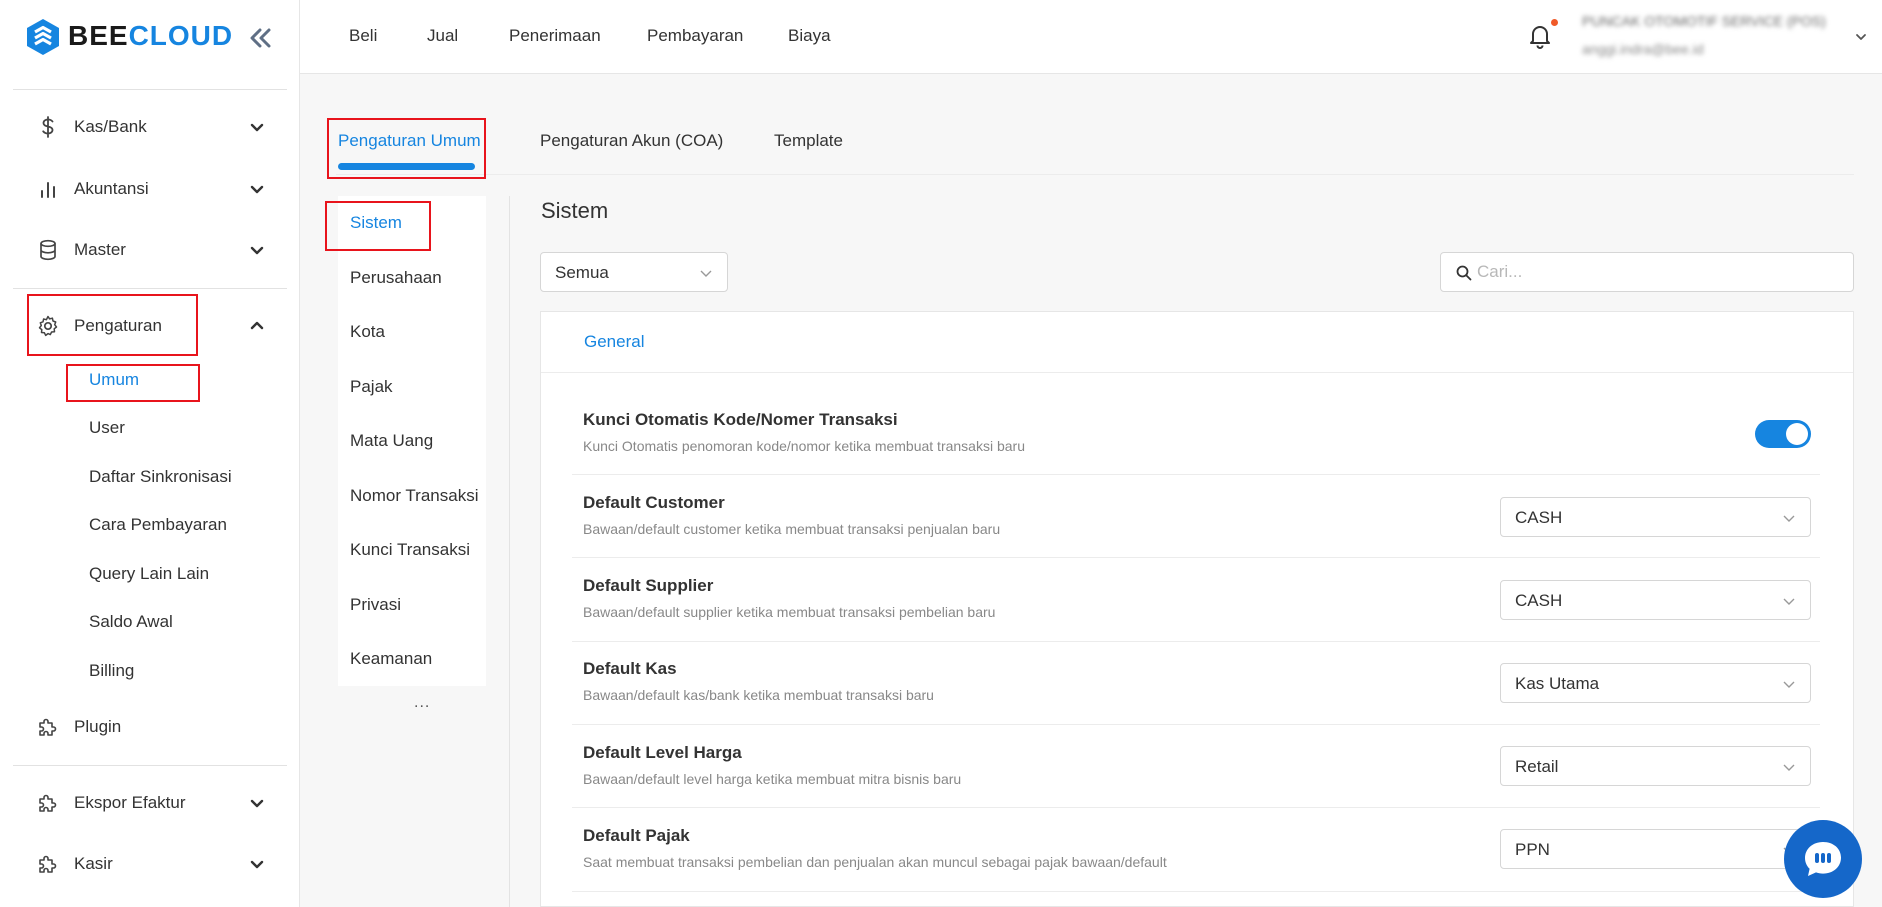  Describe the element at coordinates (410, 550) in the screenshot. I see `subnav-kunci-transaksi: Kunci Transaksi` at that location.